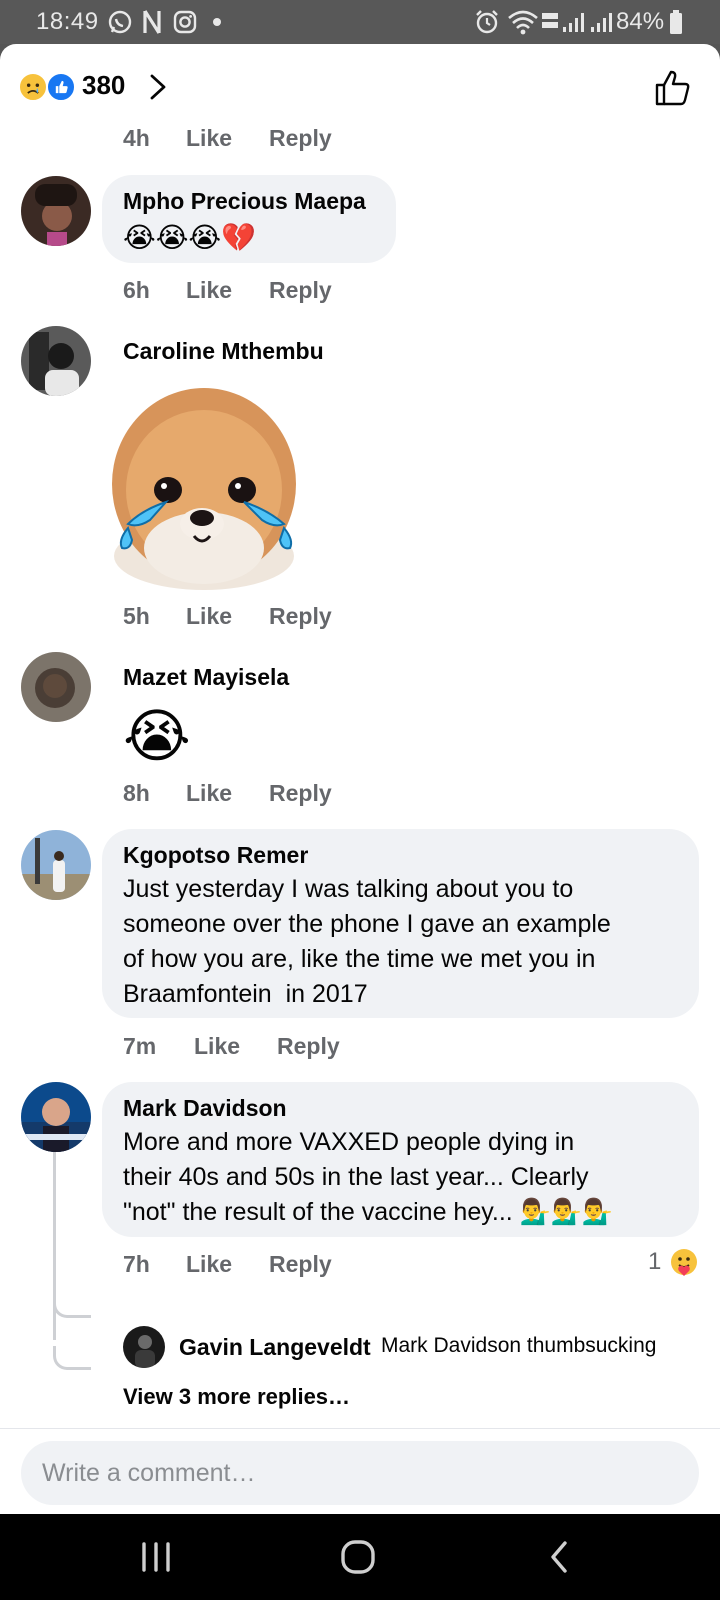 The width and height of the screenshot is (720, 1600). I want to click on comment-reaction-count: 1, so click(655, 1261).